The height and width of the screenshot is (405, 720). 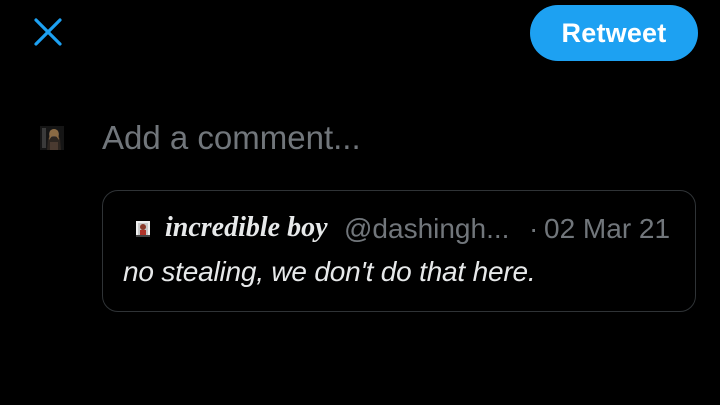 I want to click on close-button, so click(x=48, y=32).